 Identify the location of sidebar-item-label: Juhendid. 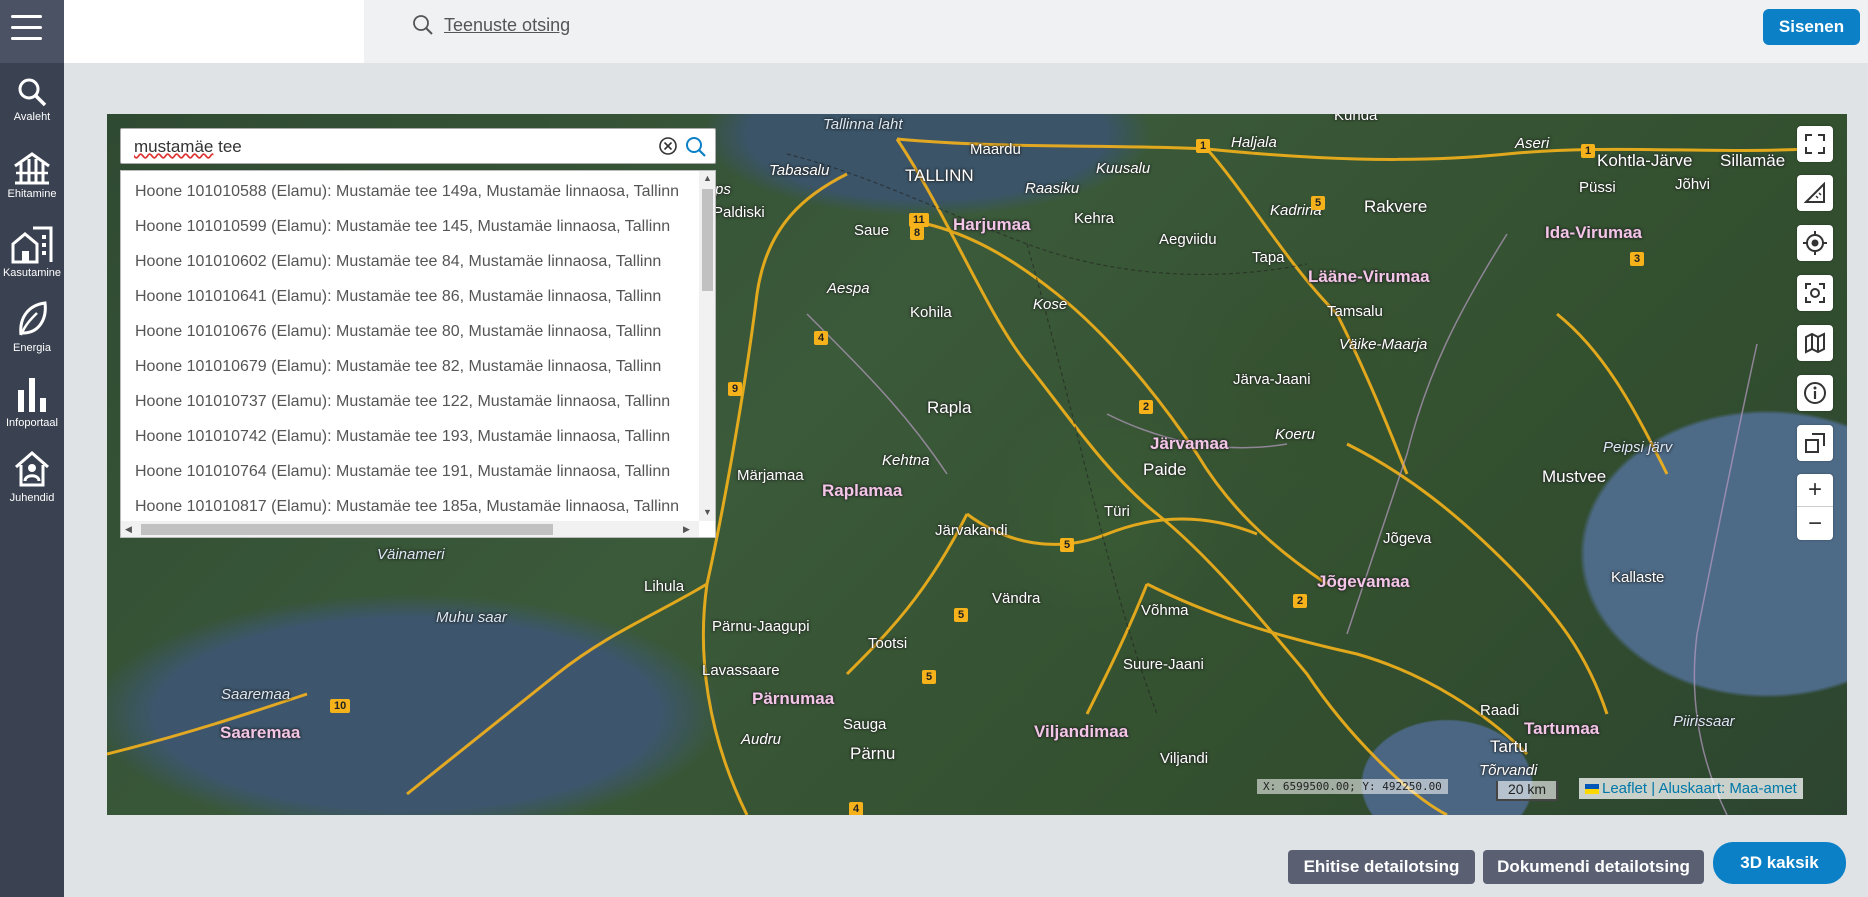
(32, 498).